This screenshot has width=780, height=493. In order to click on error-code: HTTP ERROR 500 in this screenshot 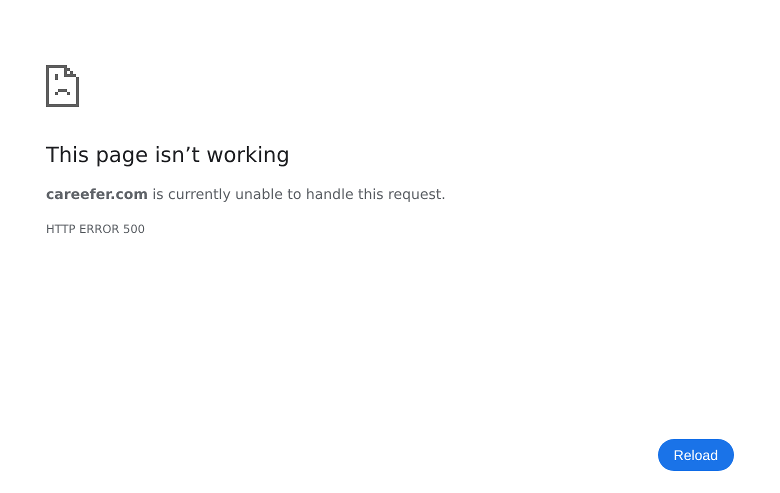, I will do `click(95, 229)`.